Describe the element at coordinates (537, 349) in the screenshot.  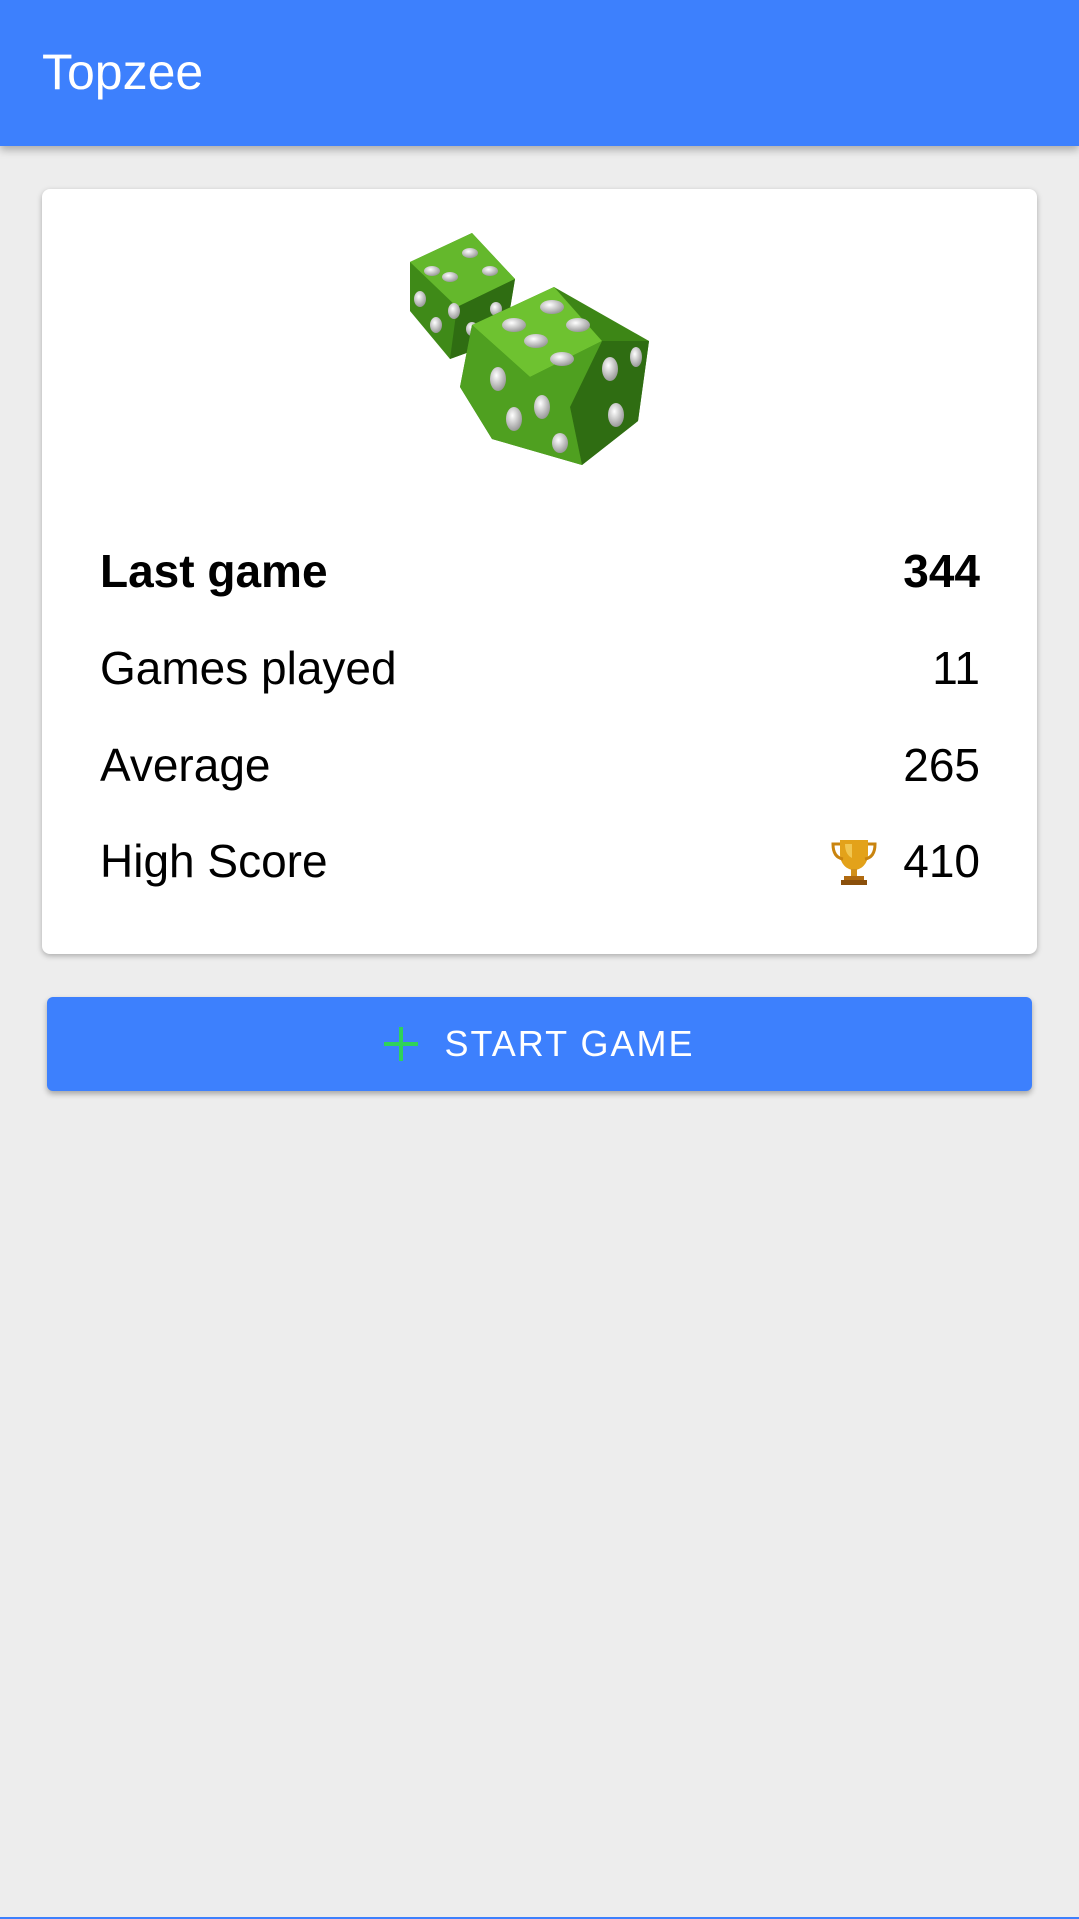
I see `dice-icon` at that location.